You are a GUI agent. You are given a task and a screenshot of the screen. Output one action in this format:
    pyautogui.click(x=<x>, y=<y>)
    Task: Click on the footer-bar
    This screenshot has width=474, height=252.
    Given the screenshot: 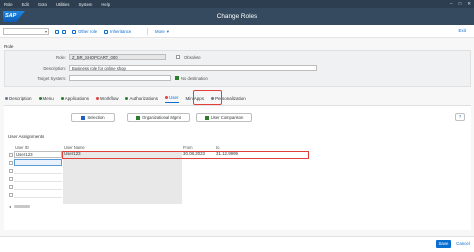 What is the action you would take?
    pyautogui.click(x=237, y=244)
    